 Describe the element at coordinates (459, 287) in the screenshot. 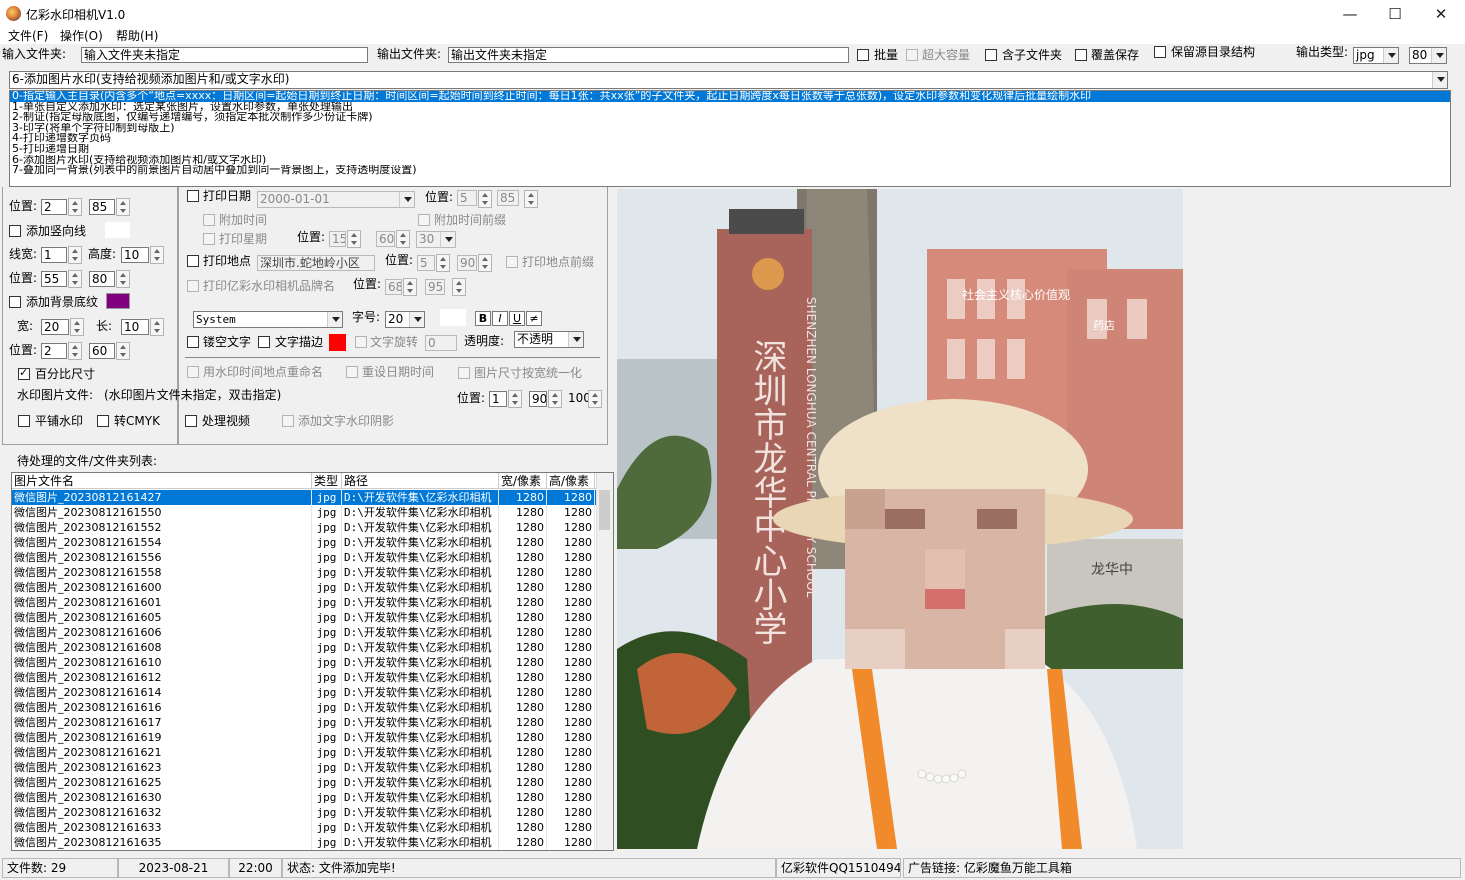

I see `brand-pos-y-spinner` at that location.